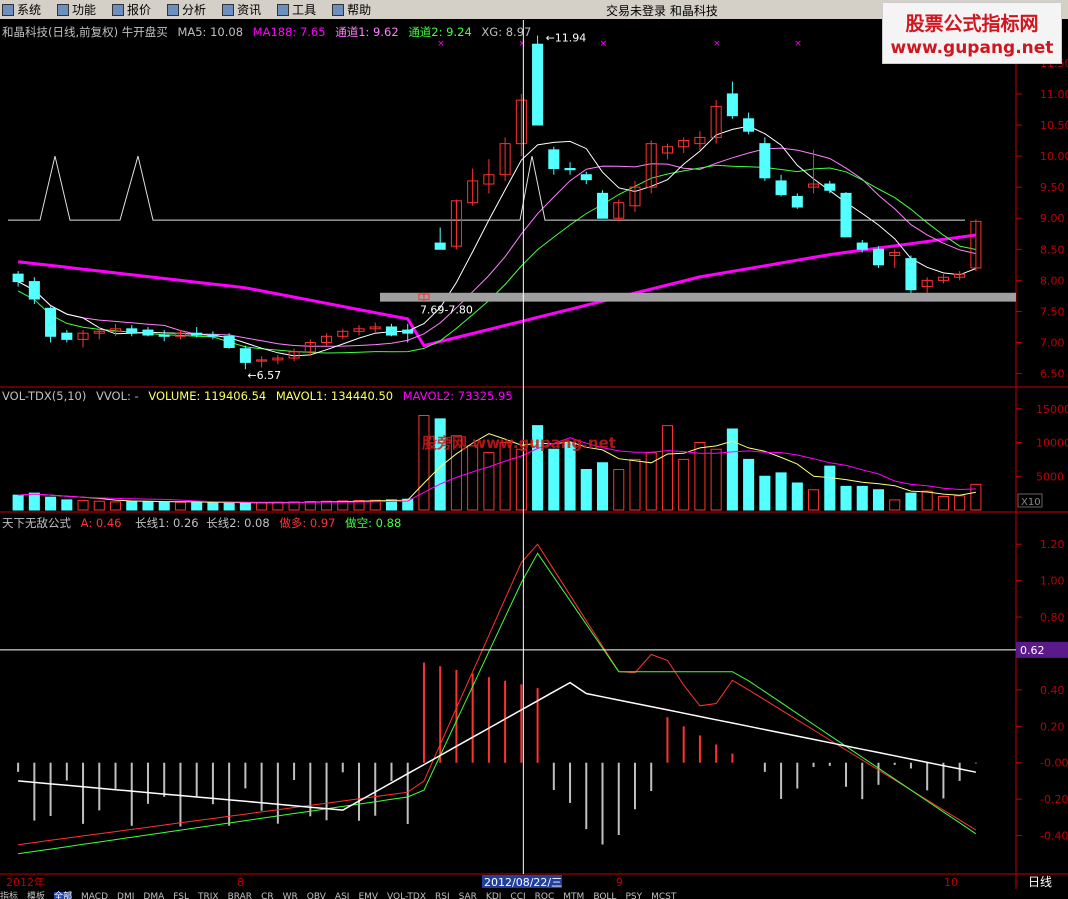 Image resolution: width=1068 pixels, height=899 pixels. I want to click on ma188-value: MA188: 7.65, so click(289, 32).